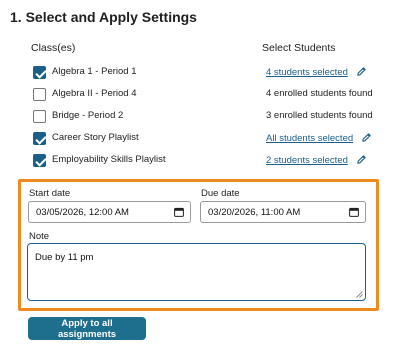 Image resolution: width=400 pixels, height=355 pixels. I want to click on class-label: Algebra II - Period 4, so click(94, 93).